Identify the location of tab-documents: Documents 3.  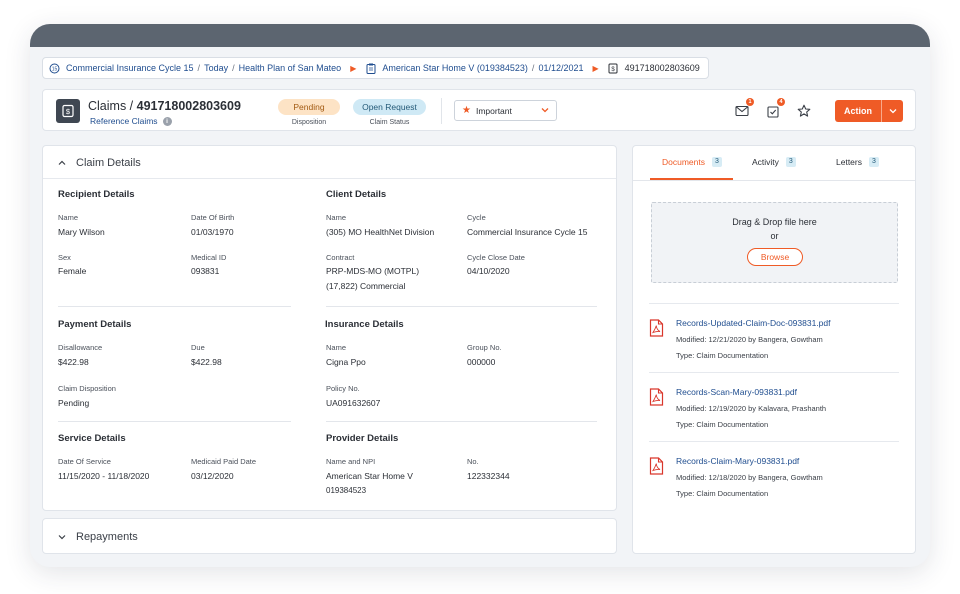
(692, 162).